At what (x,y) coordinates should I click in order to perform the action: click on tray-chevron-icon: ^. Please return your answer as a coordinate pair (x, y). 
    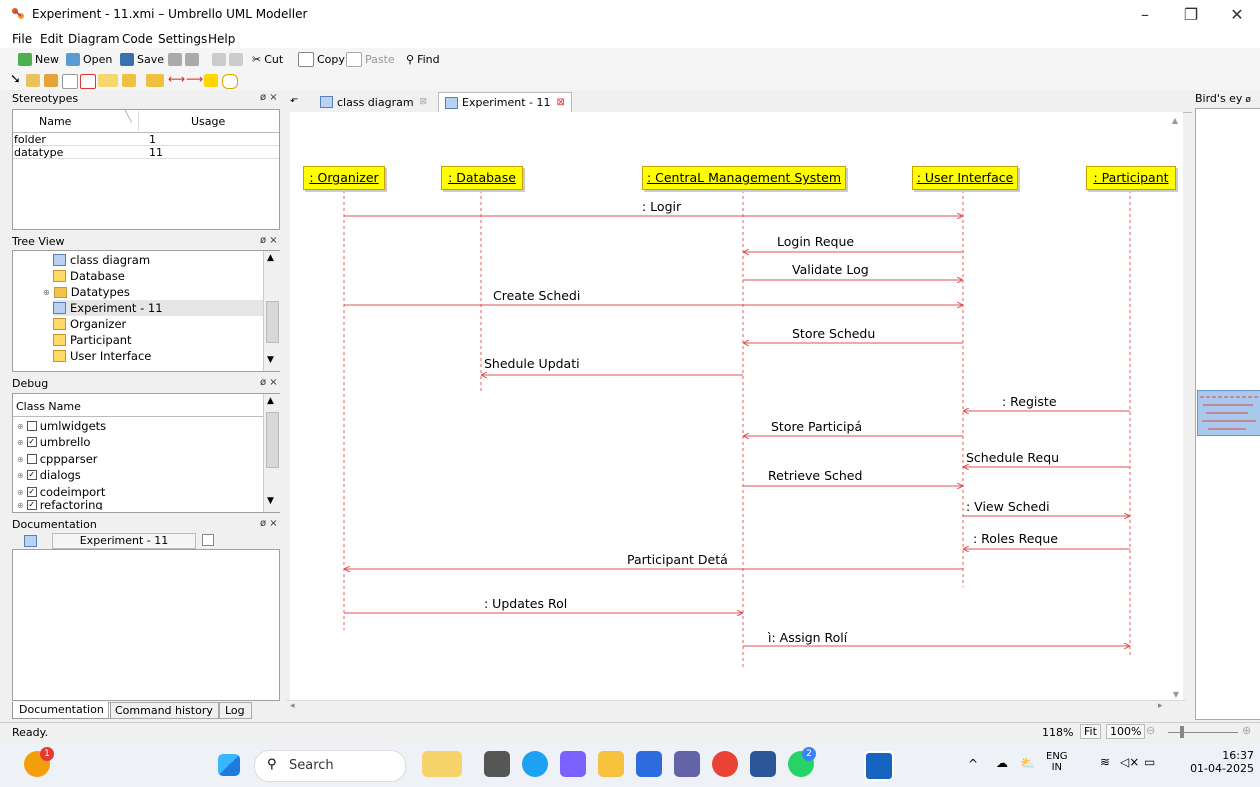
    Looking at the image, I should click on (973, 764).